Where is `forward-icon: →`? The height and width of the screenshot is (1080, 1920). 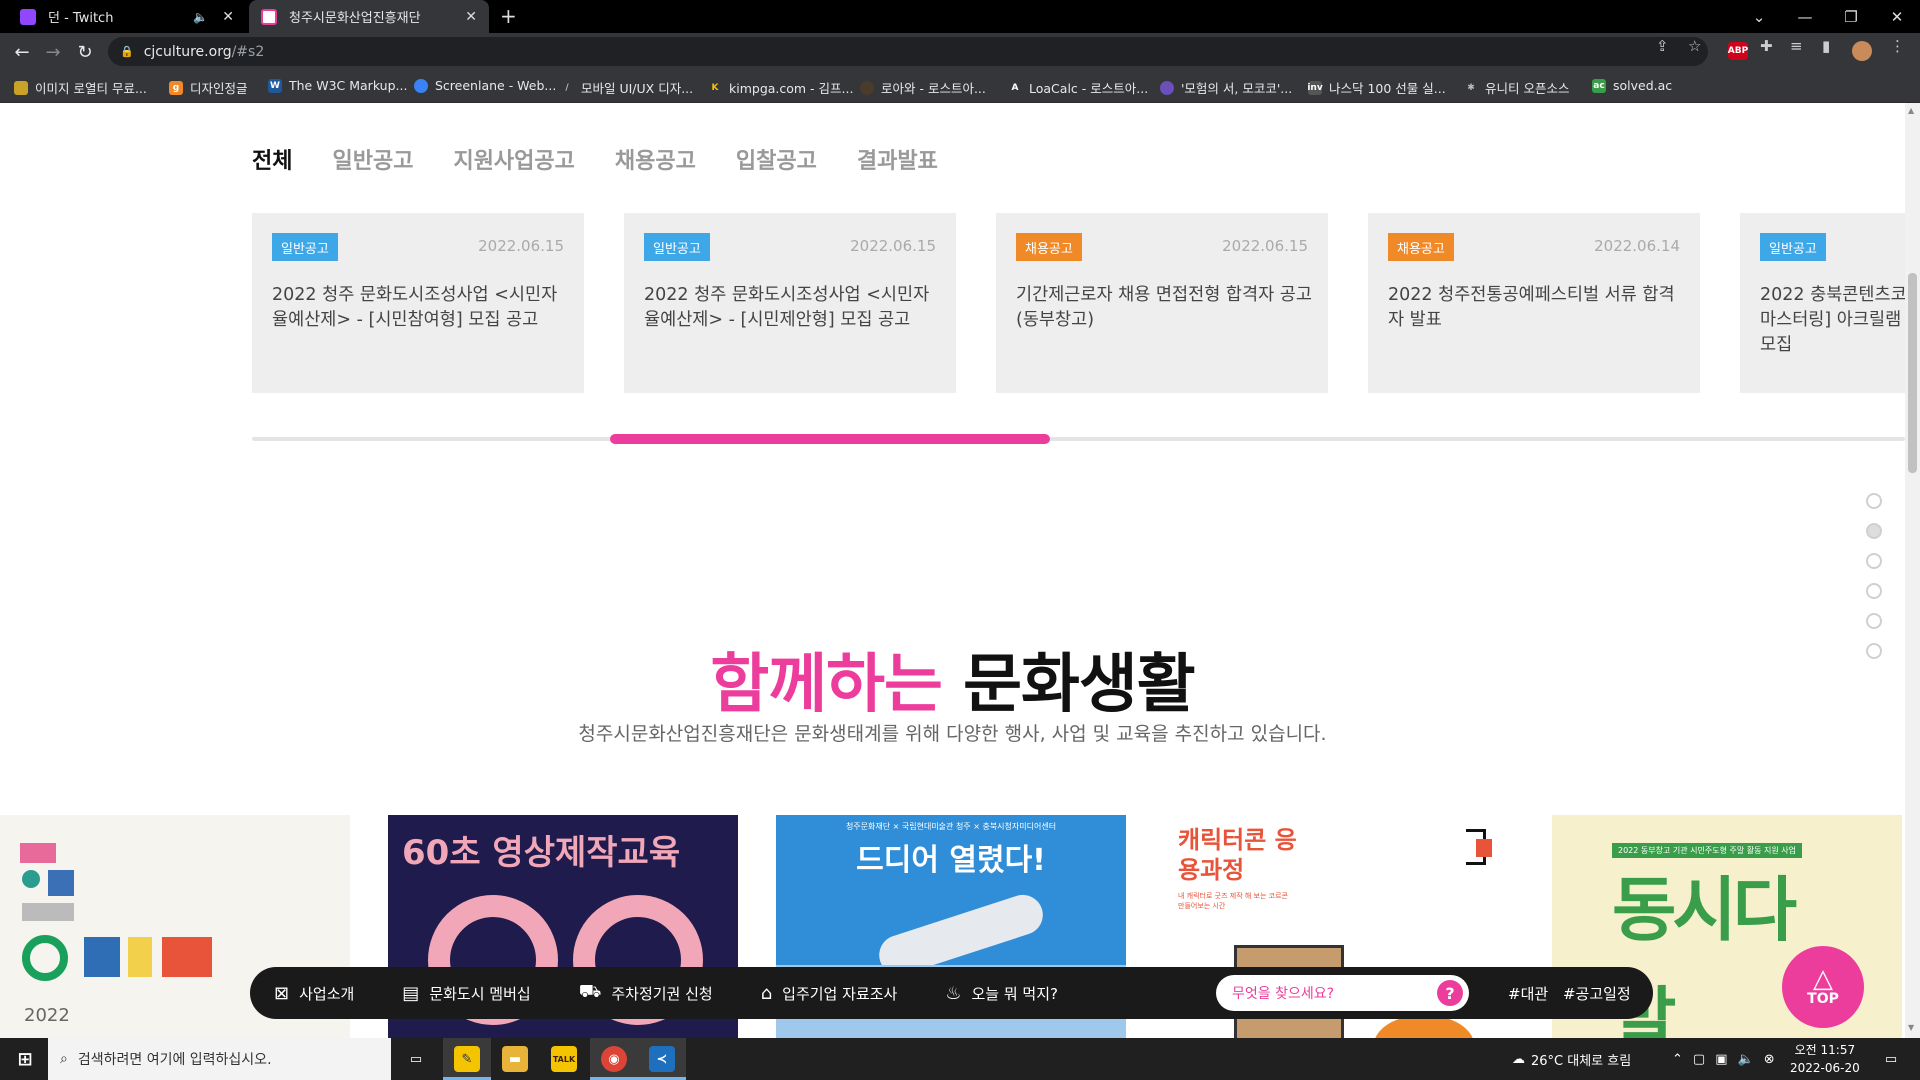
forward-icon: → is located at coordinates (53, 52).